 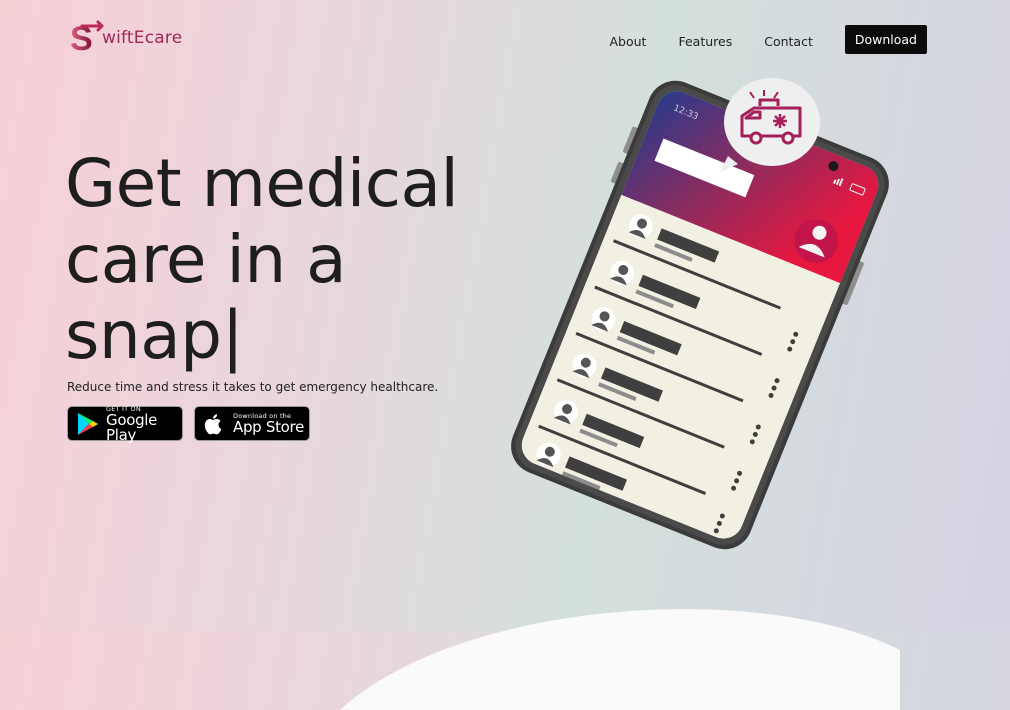 I want to click on brand-logo: S wiftEcare, so click(x=125, y=38).